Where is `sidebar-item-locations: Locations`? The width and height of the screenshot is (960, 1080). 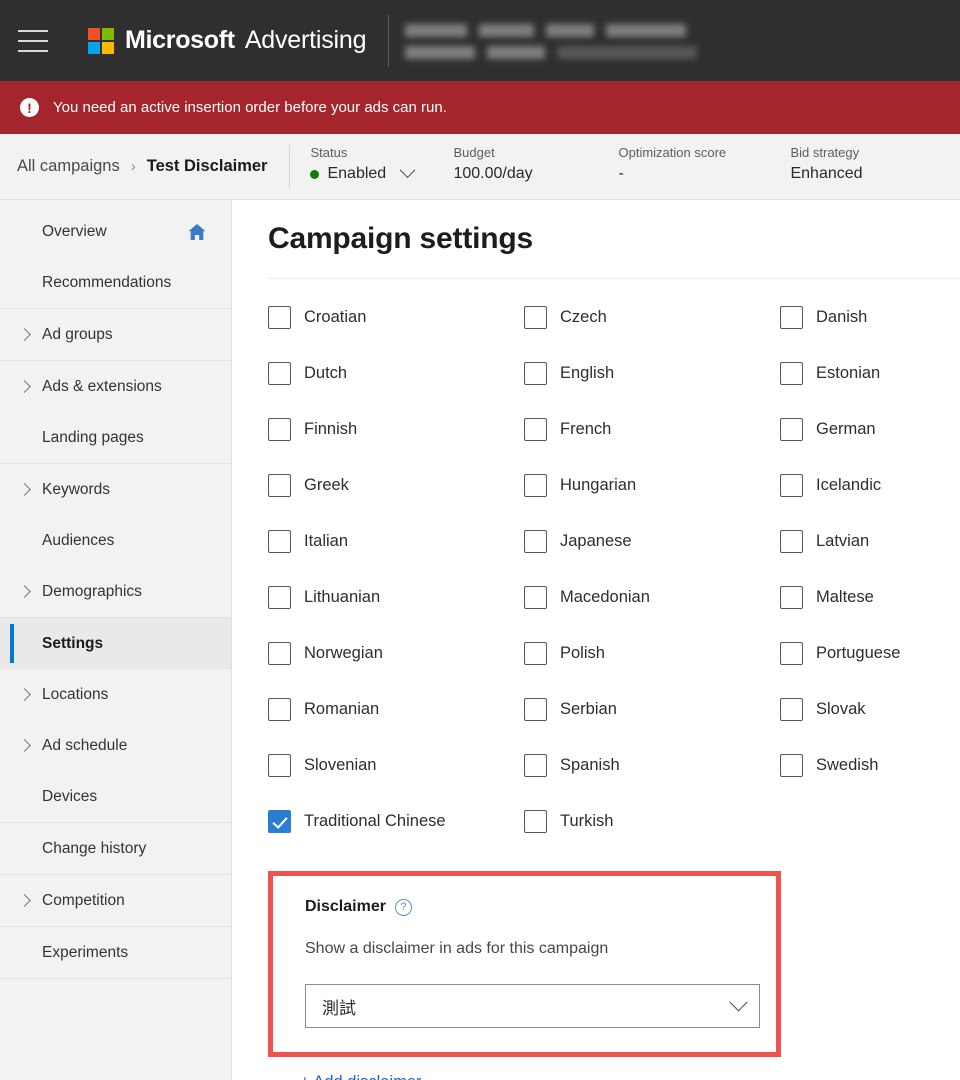 sidebar-item-locations: Locations is located at coordinates (115, 694).